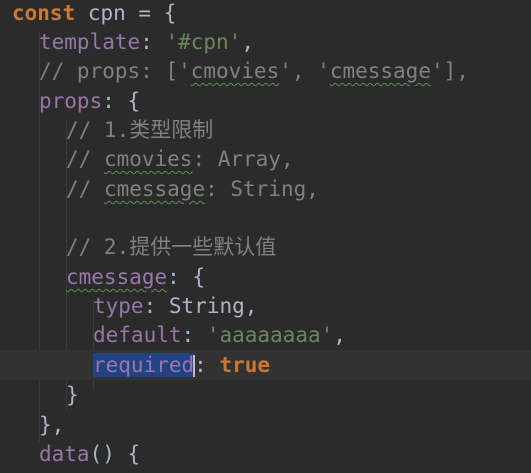 The image size is (531, 473). I want to click on comment-text: // props: [', so click(115, 71).